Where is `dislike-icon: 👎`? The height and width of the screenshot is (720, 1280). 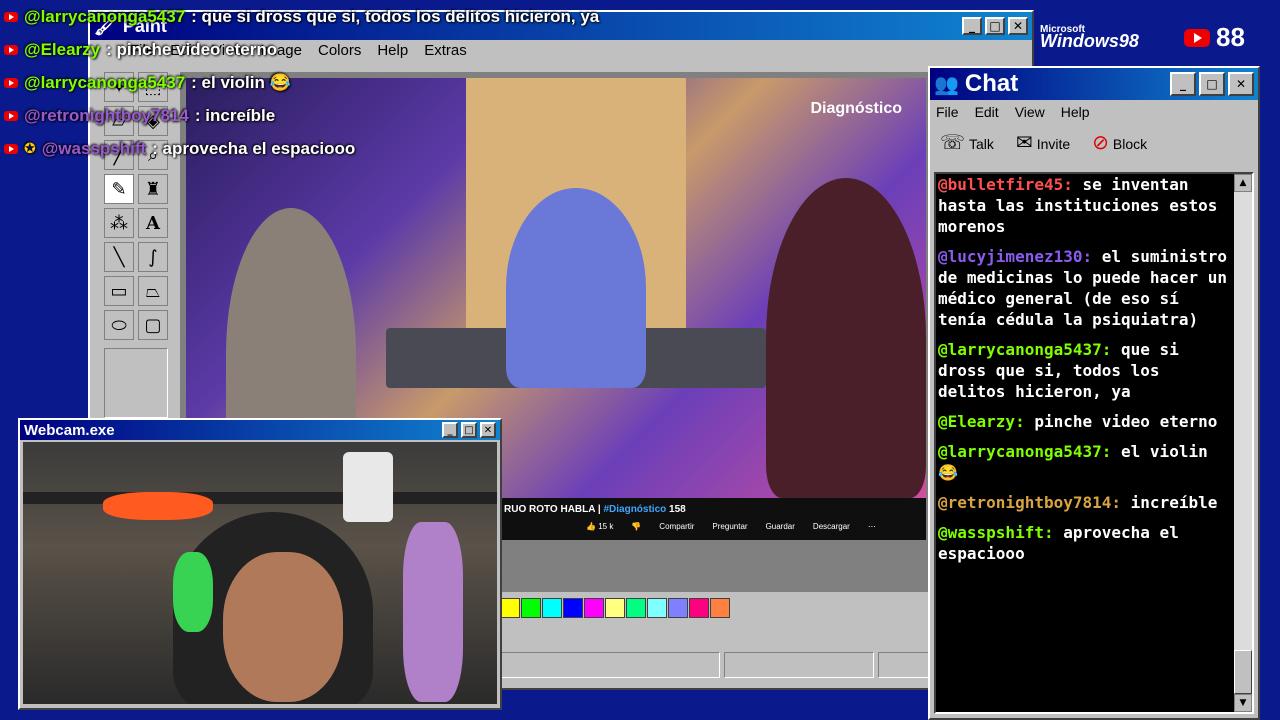 dislike-icon: 👎 is located at coordinates (636, 526).